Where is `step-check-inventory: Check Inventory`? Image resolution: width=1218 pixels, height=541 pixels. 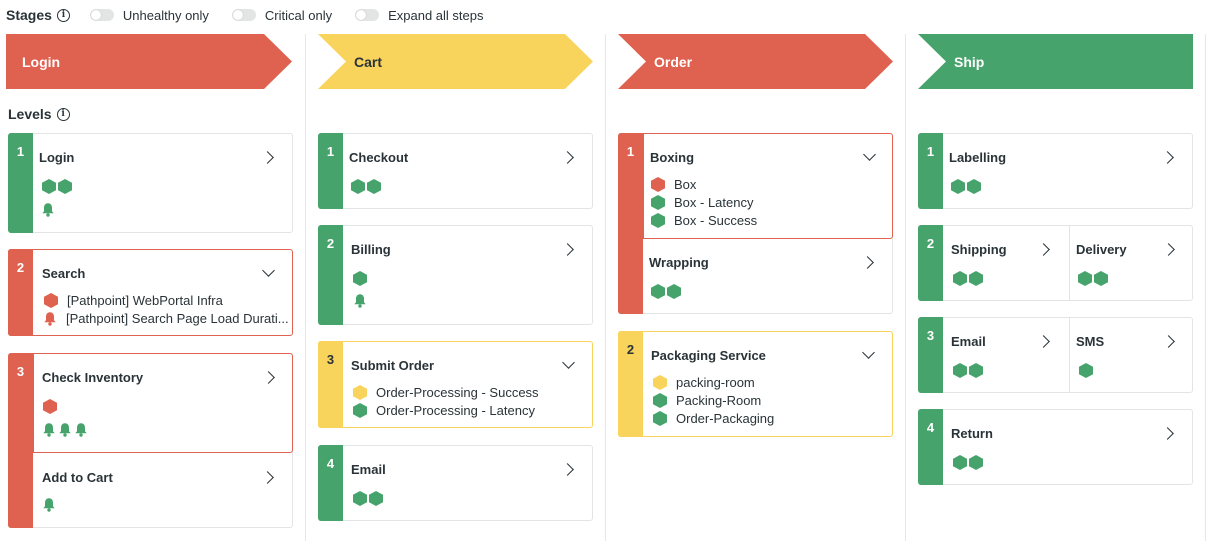
step-check-inventory: Check Inventory is located at coordinates (163, 403).